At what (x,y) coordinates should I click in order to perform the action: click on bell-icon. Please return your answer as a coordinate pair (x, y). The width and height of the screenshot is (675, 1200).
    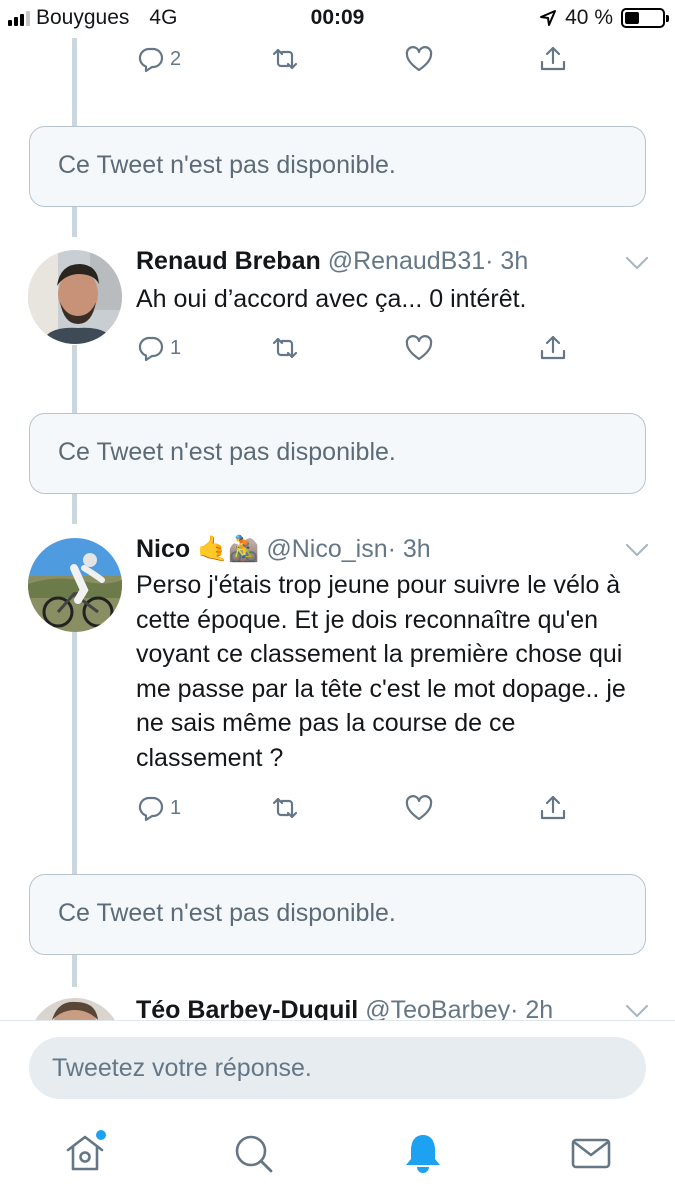
    Looking at the image, I should click on (423, 1154).